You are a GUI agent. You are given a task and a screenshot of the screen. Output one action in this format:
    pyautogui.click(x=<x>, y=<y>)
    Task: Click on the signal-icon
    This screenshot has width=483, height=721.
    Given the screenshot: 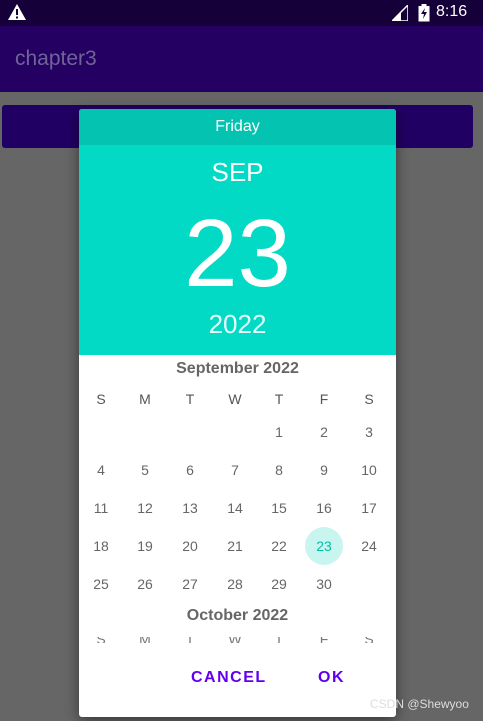 What is the action you would take?
    pyautogui.click(x=399, y=14)
    